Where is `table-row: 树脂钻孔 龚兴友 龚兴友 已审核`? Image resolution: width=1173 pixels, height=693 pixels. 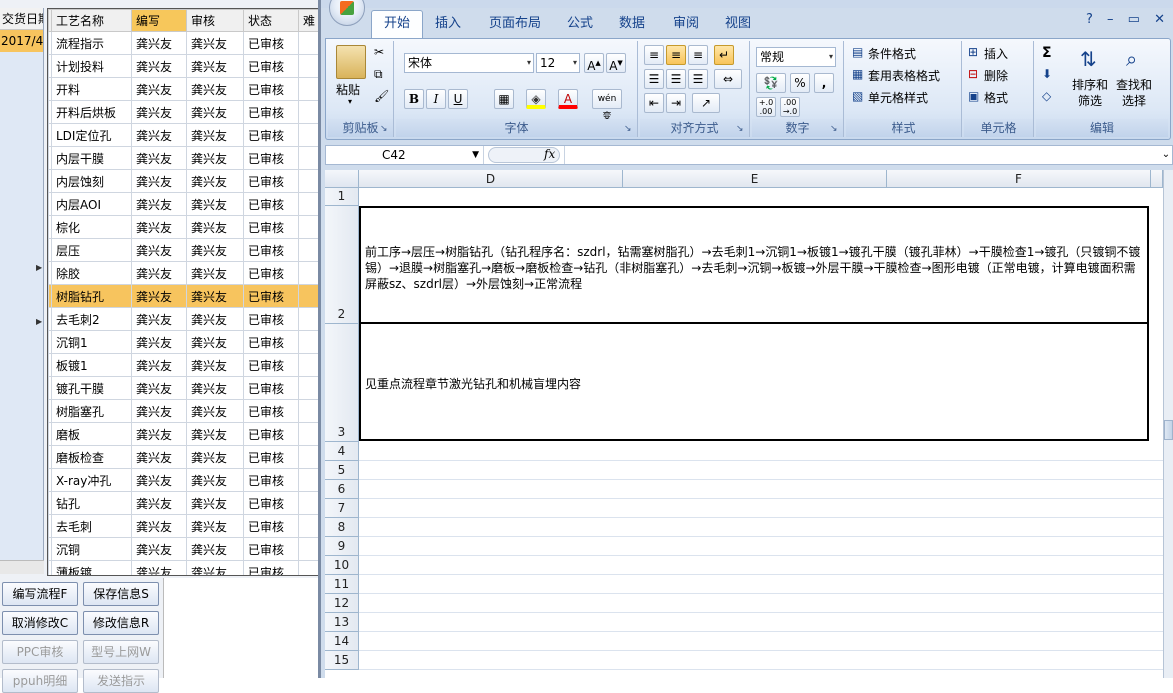 table-row: 树脂钻孔 龚兴友 龚兴友 已审核 is located at coordinates (183, 296).